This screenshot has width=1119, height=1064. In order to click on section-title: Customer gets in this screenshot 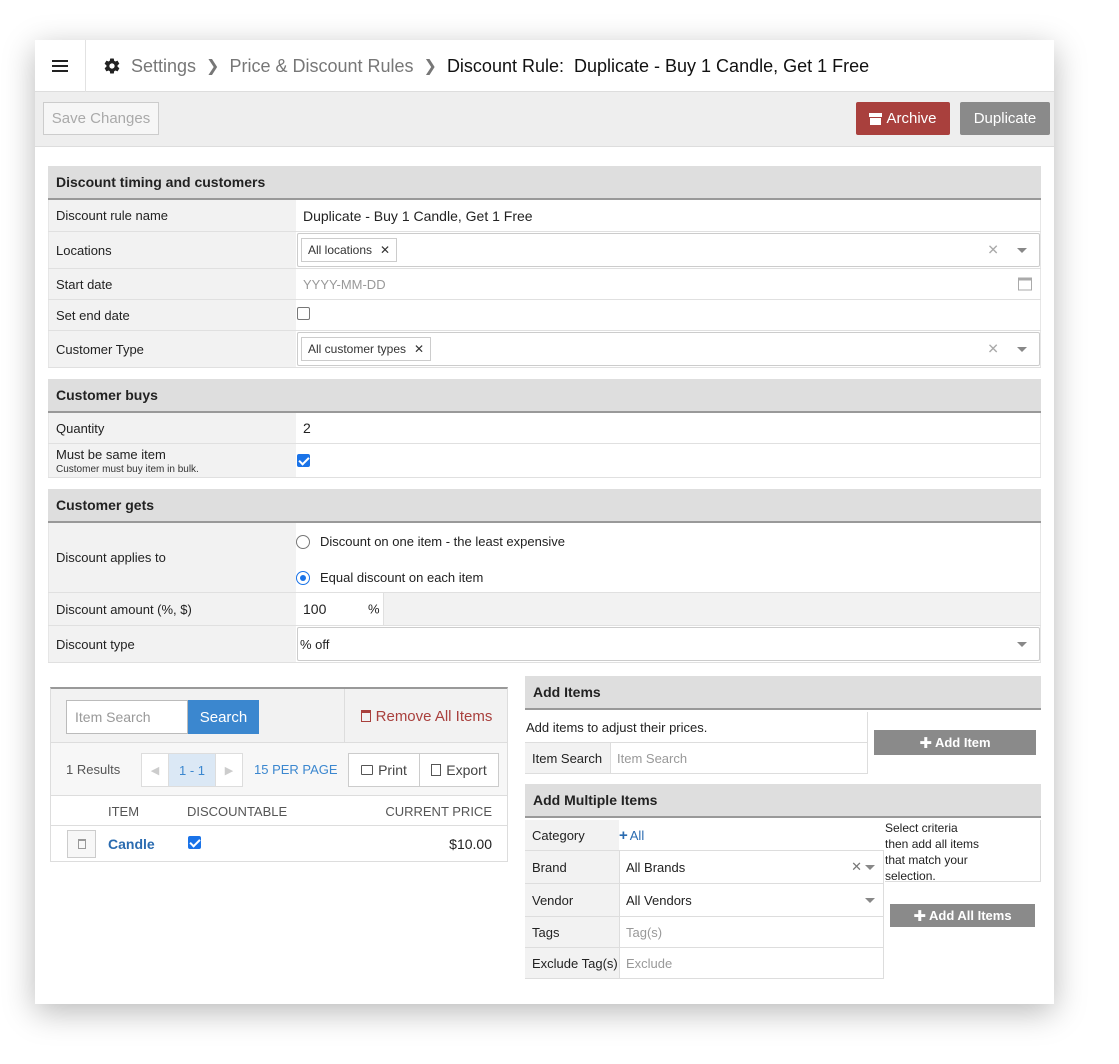, I will do `click(544, 506)`.